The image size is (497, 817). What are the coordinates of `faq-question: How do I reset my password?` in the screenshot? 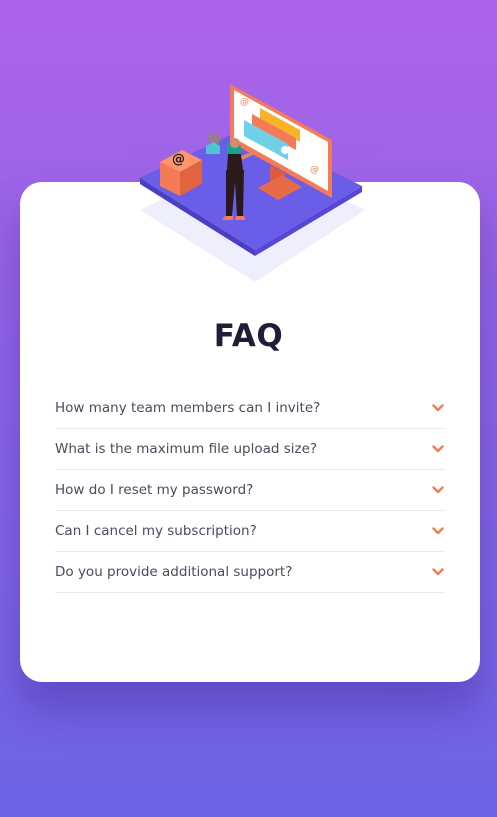 It's located at (154, 490).